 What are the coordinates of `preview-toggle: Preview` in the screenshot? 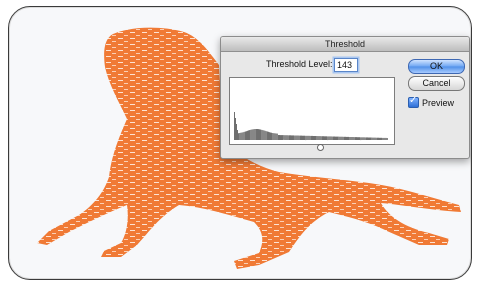 It's located at (431, 101).